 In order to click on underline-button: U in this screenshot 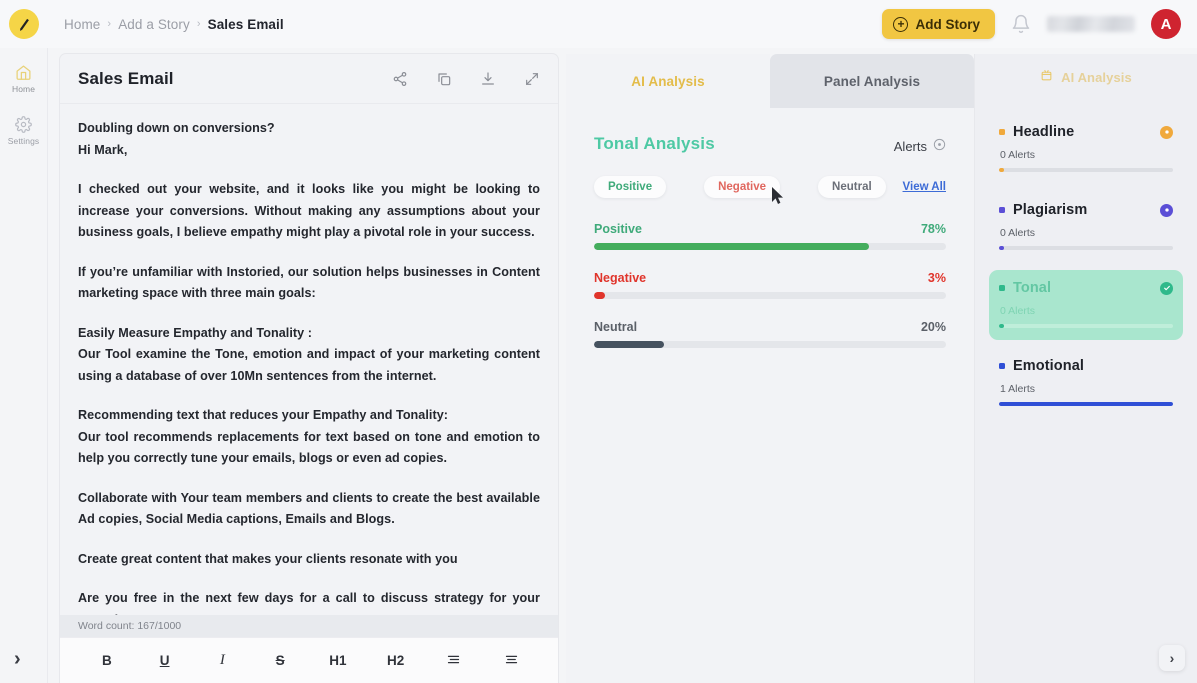, I will do `click(165, 660)`.